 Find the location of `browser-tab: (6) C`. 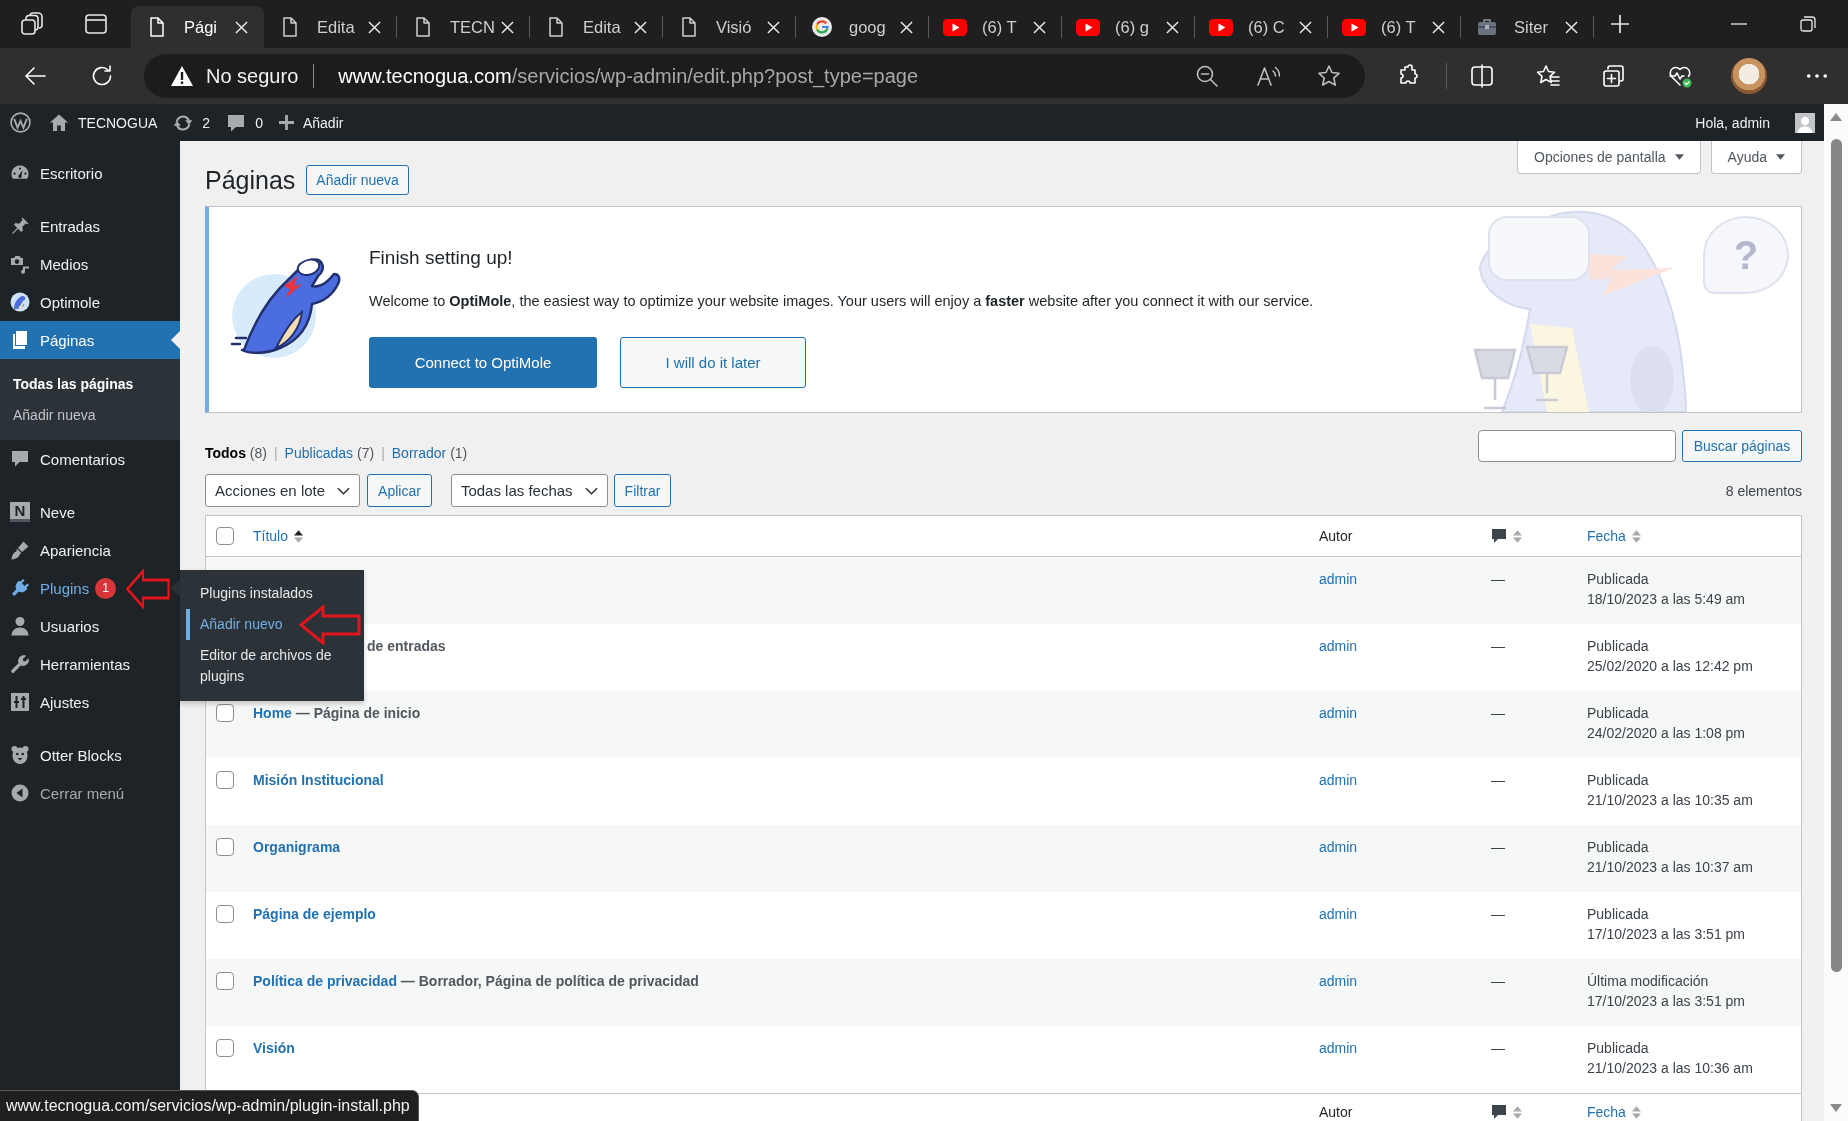

browser-tab: (6) C is located at coordinates (1261, 27).